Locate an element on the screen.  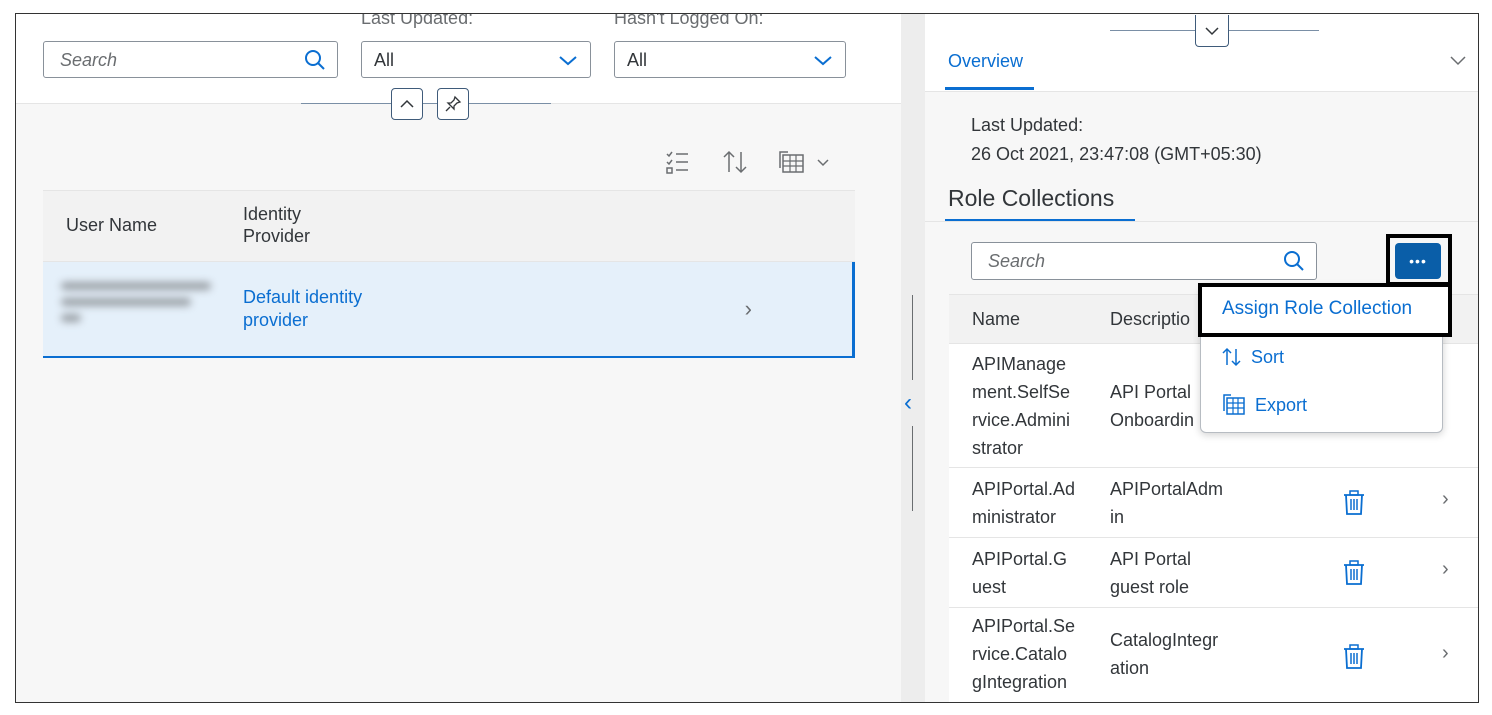
role-description: API Portal Onboardin is located at coordinates (1152, 406).